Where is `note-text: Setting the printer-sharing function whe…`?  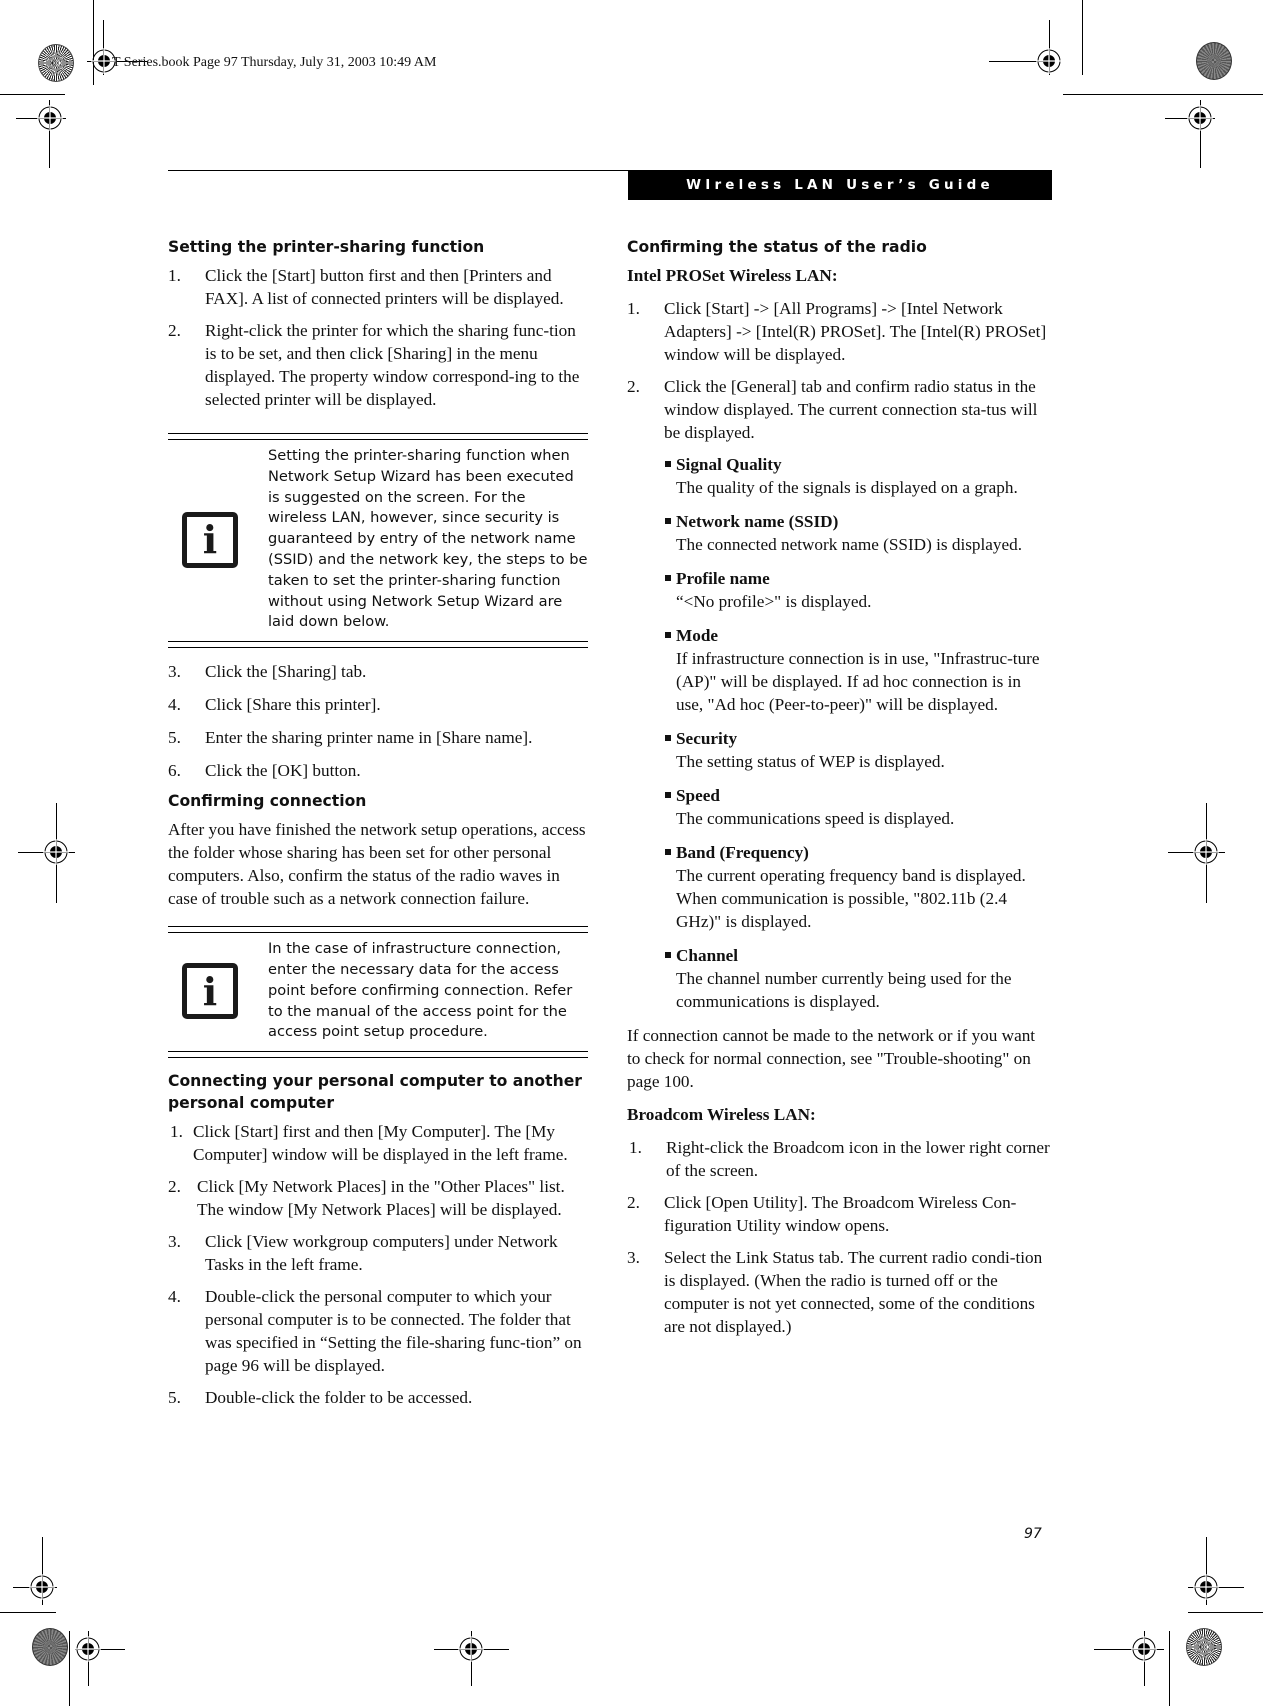
note-text: Setting the printer-sharing function whe… is located at coordinates (428, 539).